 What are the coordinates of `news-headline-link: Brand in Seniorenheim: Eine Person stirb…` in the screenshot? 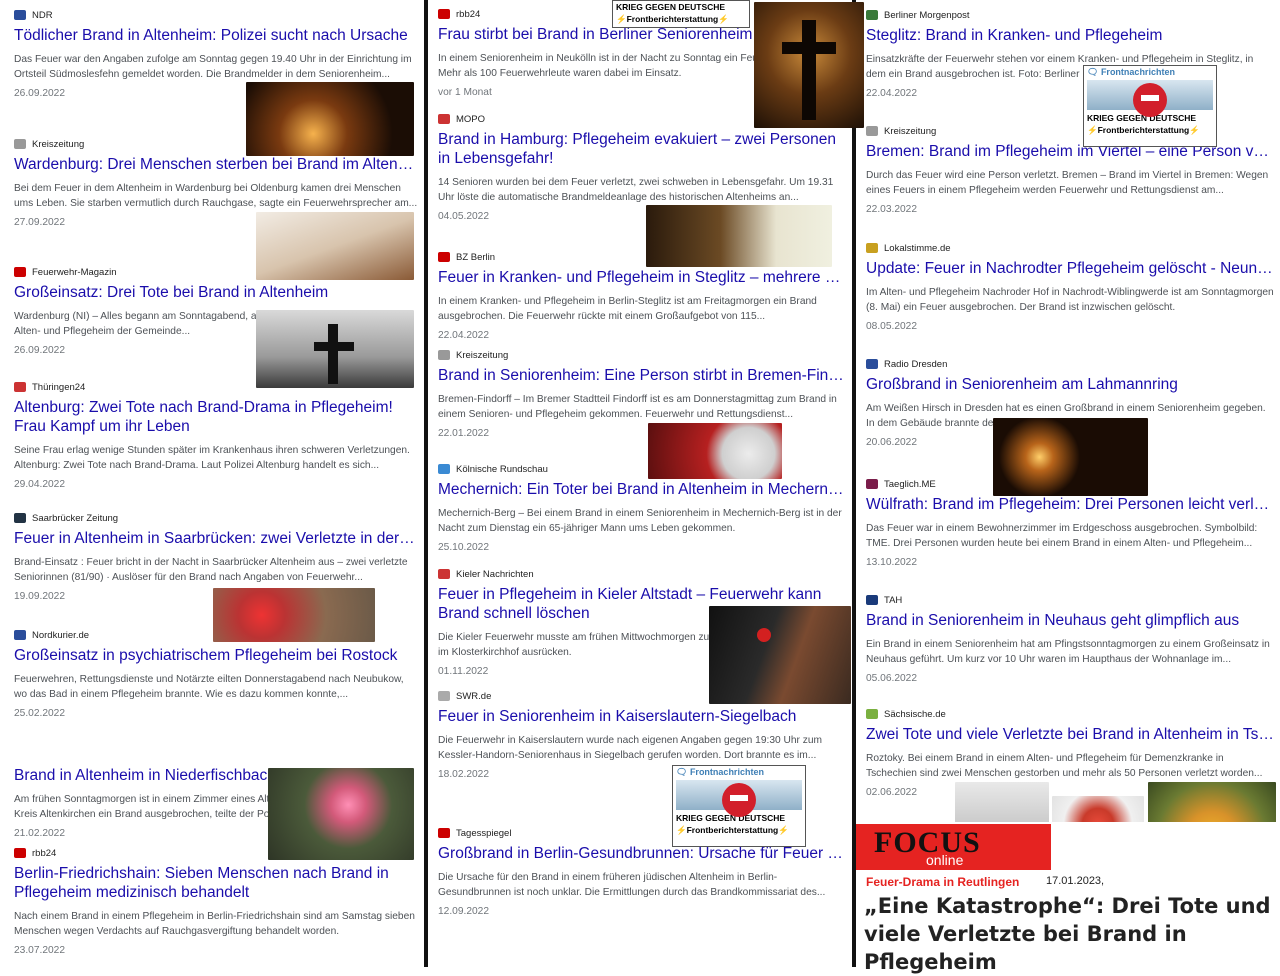 It's located at (642, 375).